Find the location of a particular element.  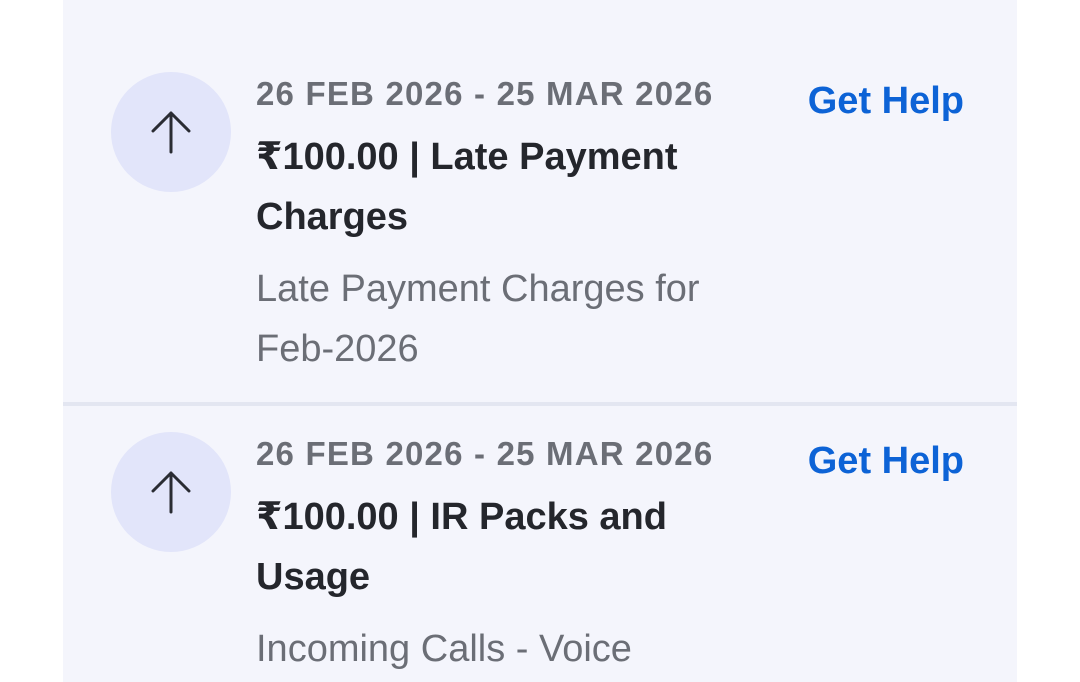

transaction-title: ₹100.00 | IR Packs and Usage is located at coordinates (461, 547).